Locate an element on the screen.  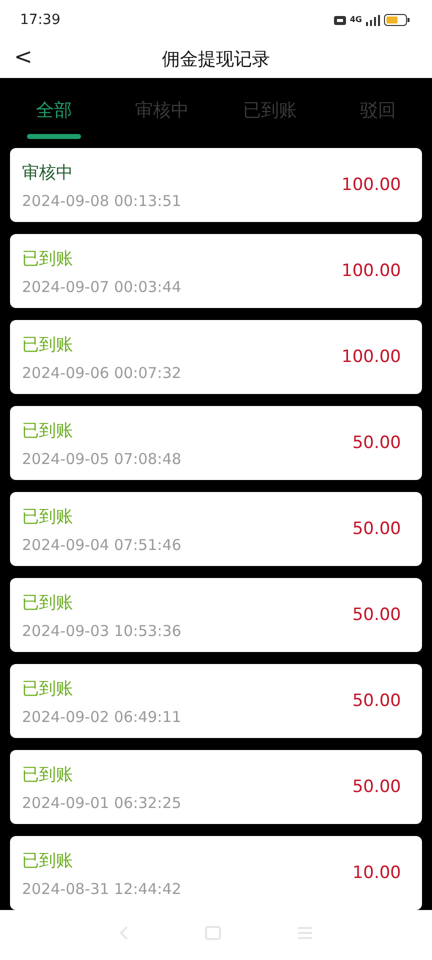
record-card: 已到账 2024-09-02 06:49:11 50.00 is located at coordinates (216, 701).